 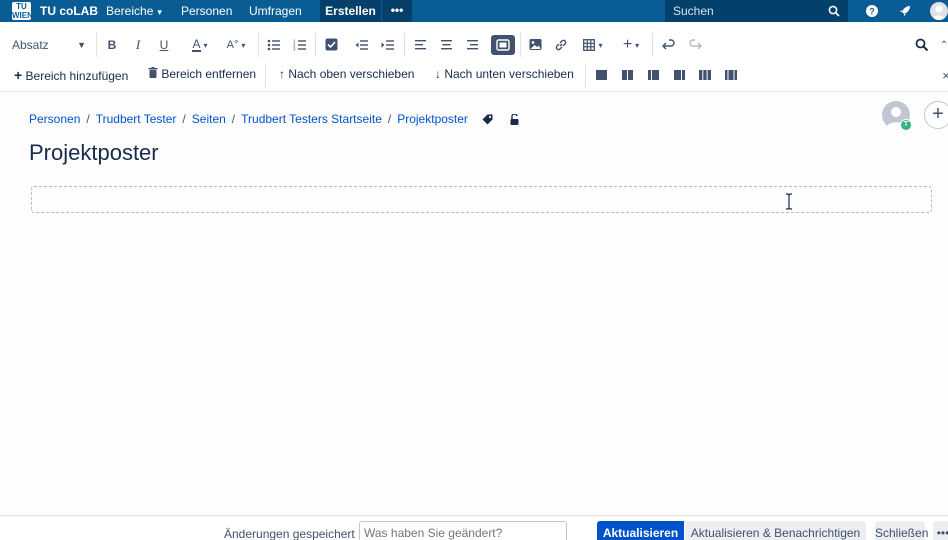 I want to click on logo-text: TU WIEN, so click(x=22, y=11).